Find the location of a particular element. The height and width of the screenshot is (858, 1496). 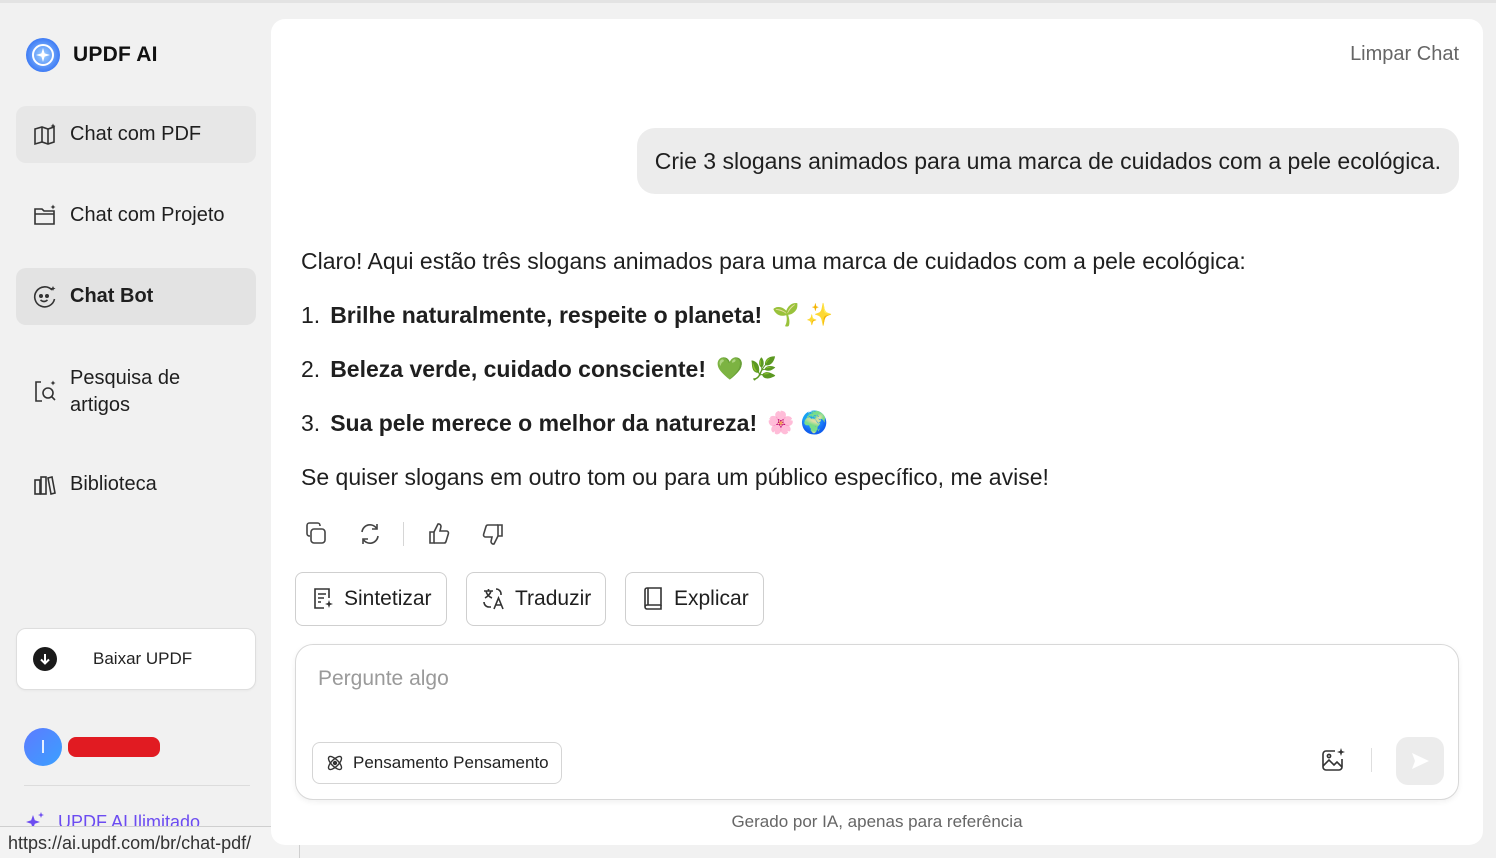

copy-icon is located at coordinates (316, 533).